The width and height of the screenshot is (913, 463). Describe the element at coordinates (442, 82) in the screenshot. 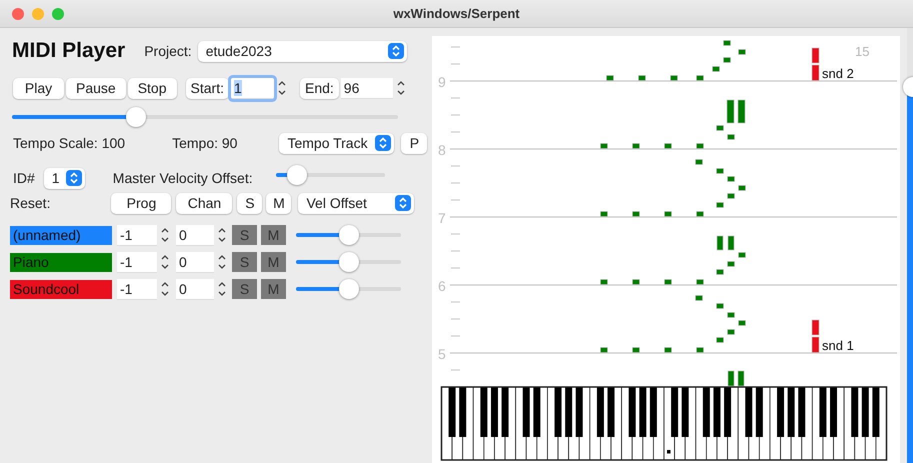

I see `staff-number: 9` at that location.